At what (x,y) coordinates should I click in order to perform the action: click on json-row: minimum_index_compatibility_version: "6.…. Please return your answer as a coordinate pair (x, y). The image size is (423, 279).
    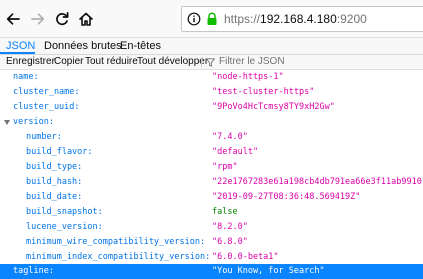
    Looking at the image, I should click on (211, 257).